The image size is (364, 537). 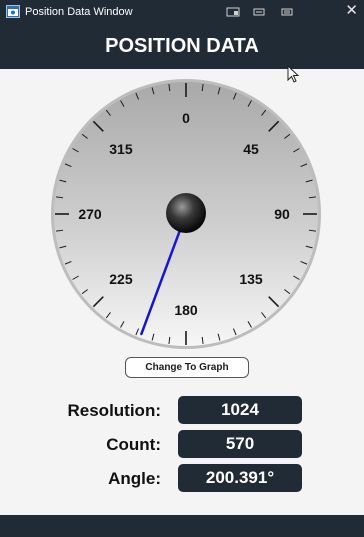 I want to click on footer-bar, so click(x=182, y=526).